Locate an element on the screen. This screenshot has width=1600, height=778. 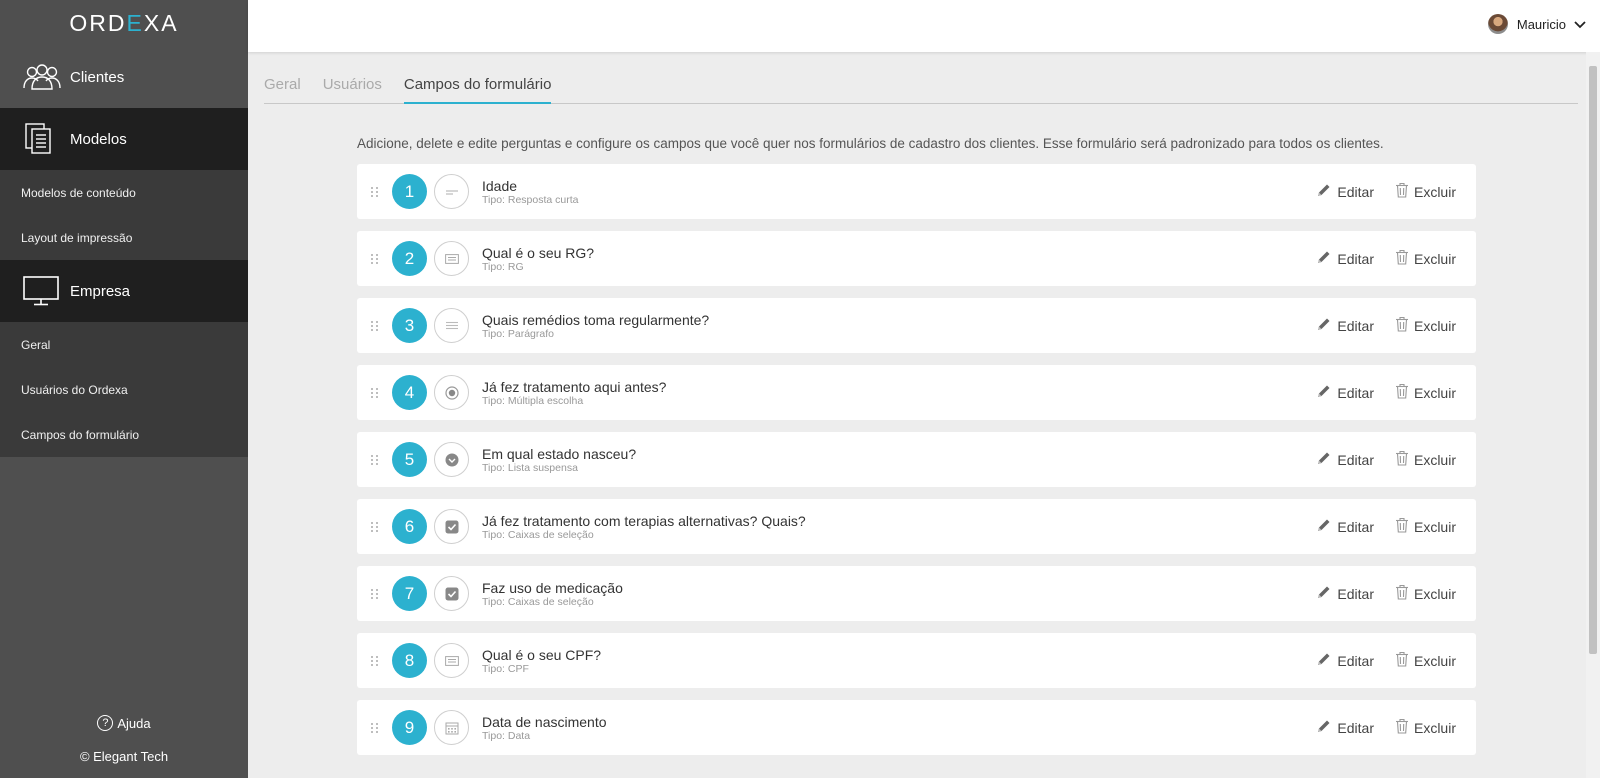
nav-usuarios-ordexa: Usuários do Ordexa is located at coordinates (124, 389).